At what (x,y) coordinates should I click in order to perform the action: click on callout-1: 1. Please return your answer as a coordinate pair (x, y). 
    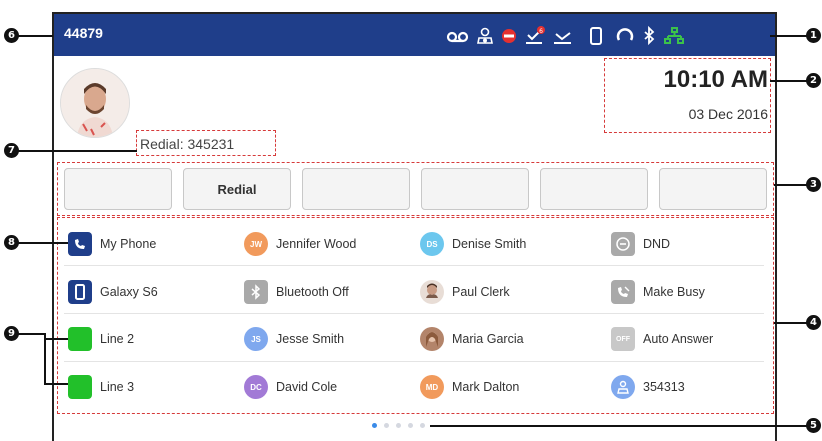
    Looking at the image, I should click on (813, 35).